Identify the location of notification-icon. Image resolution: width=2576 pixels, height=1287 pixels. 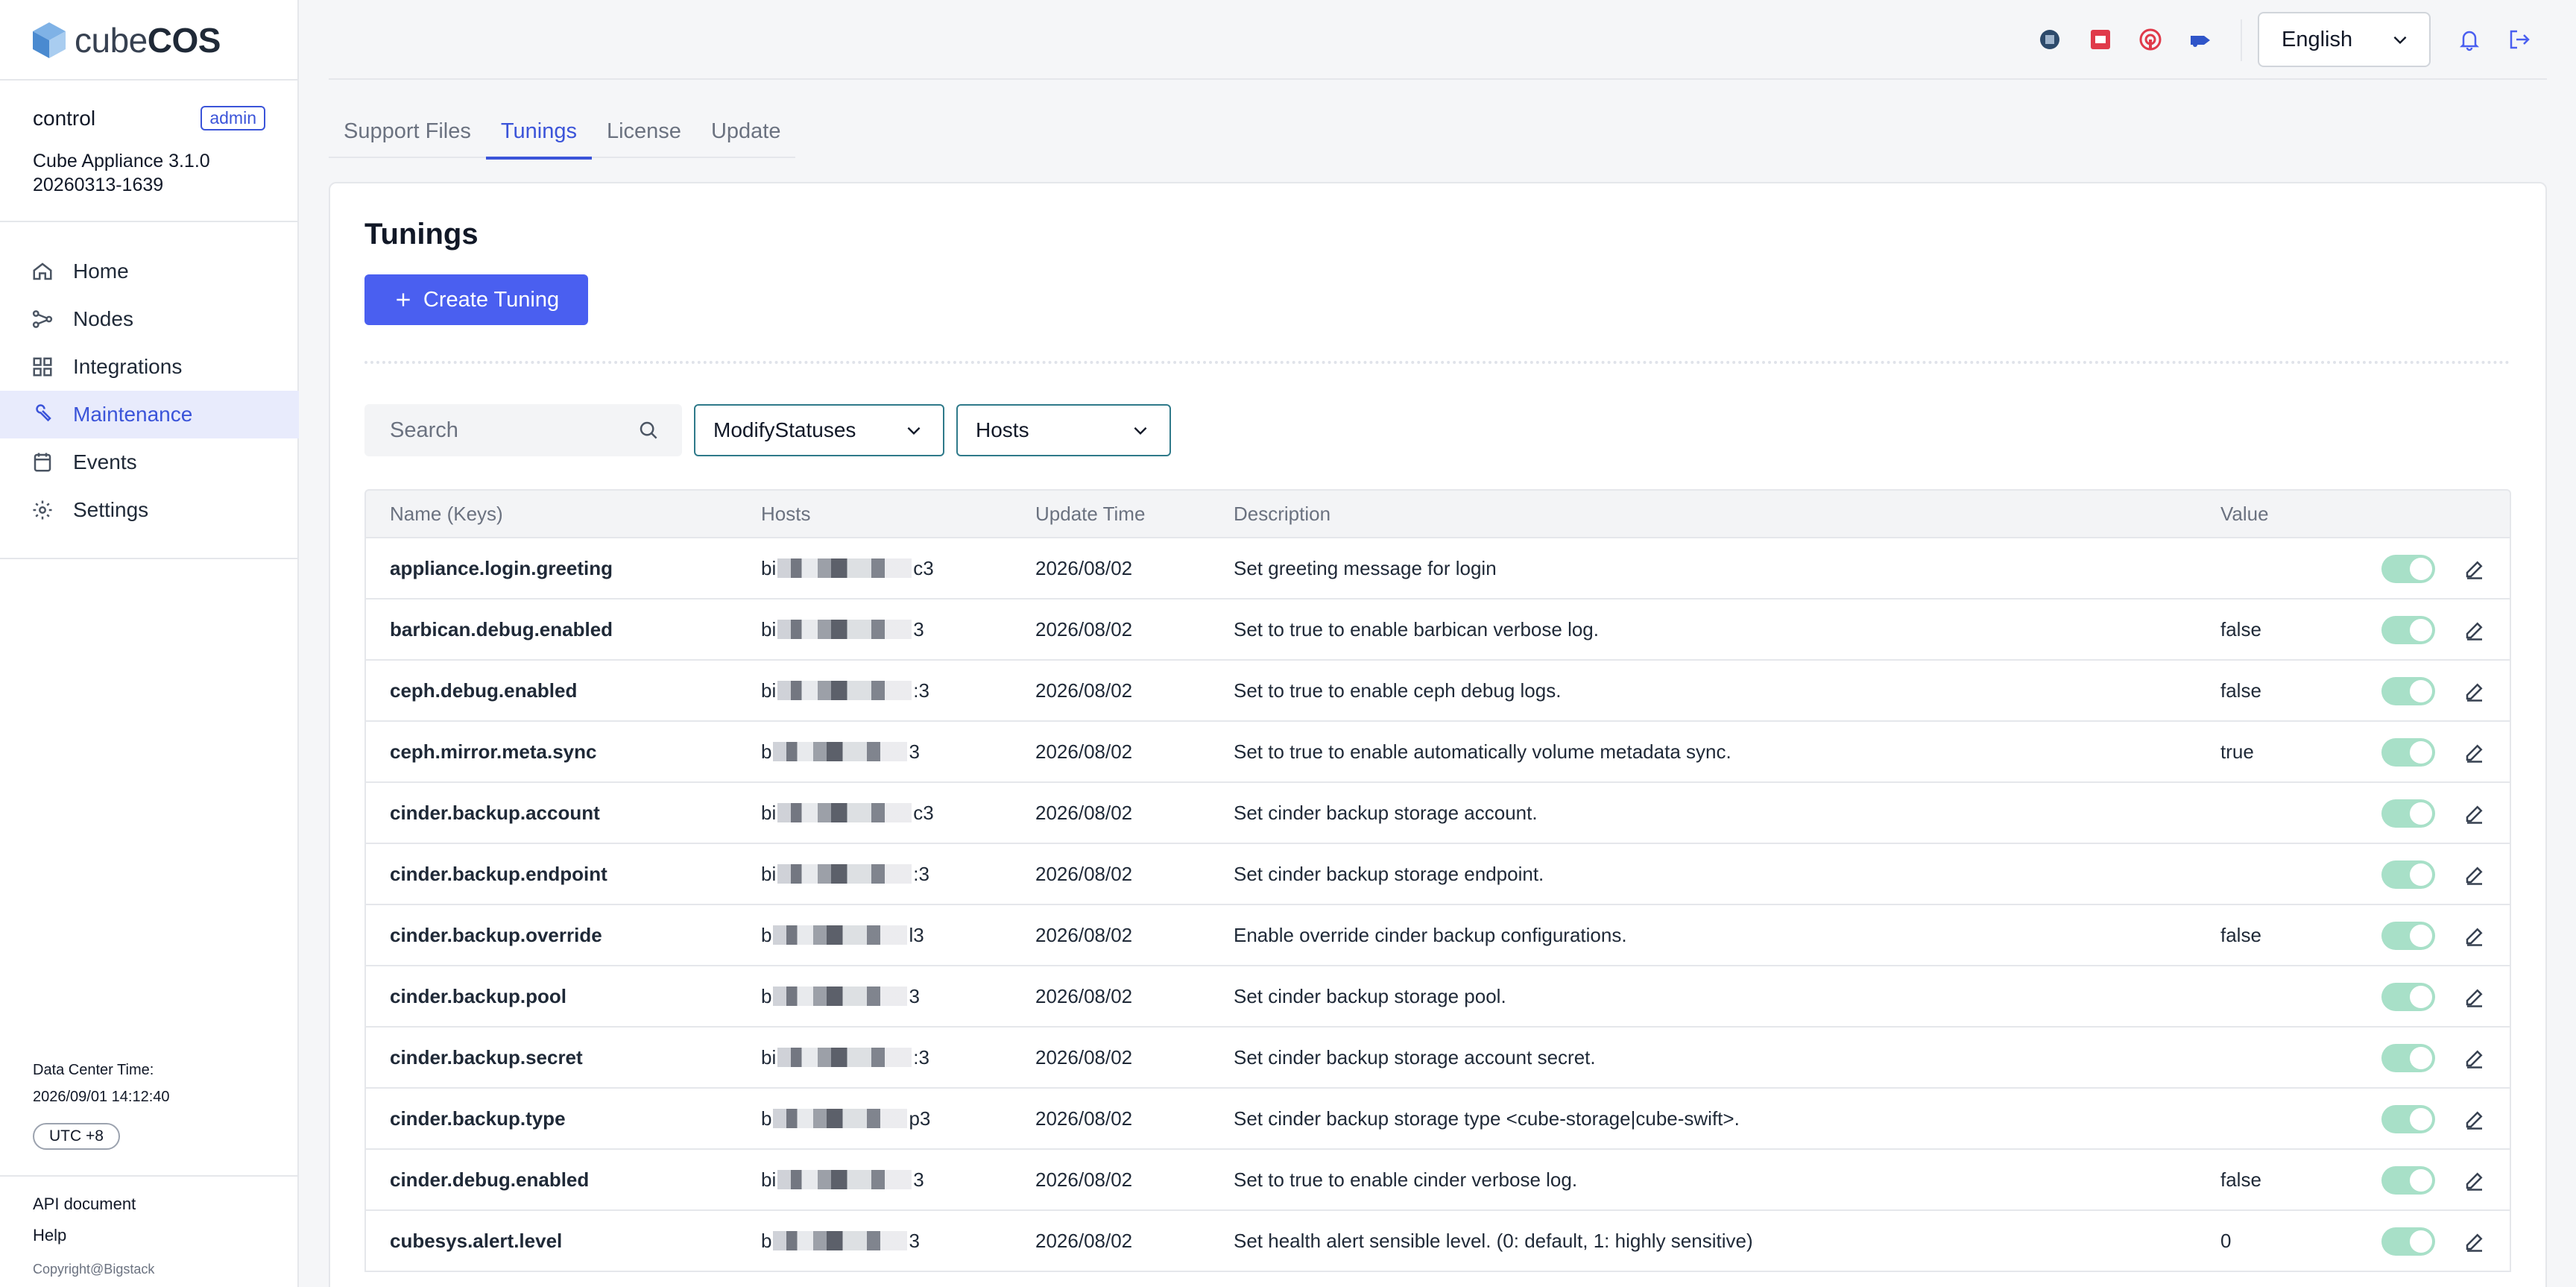
(2469, 39).